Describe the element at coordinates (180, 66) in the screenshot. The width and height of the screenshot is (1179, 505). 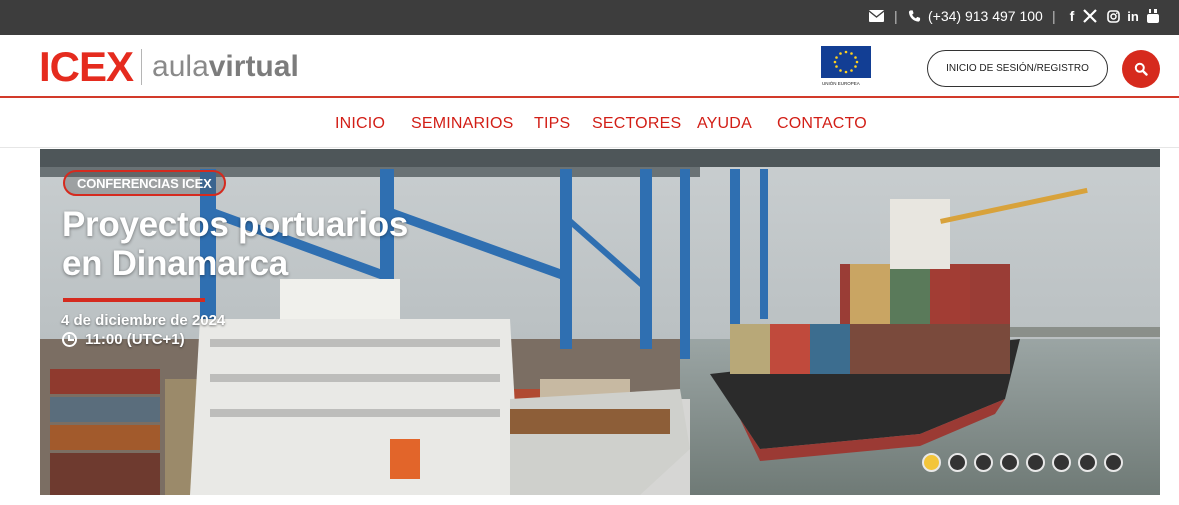
I see `logo-aula: aula` at that location.